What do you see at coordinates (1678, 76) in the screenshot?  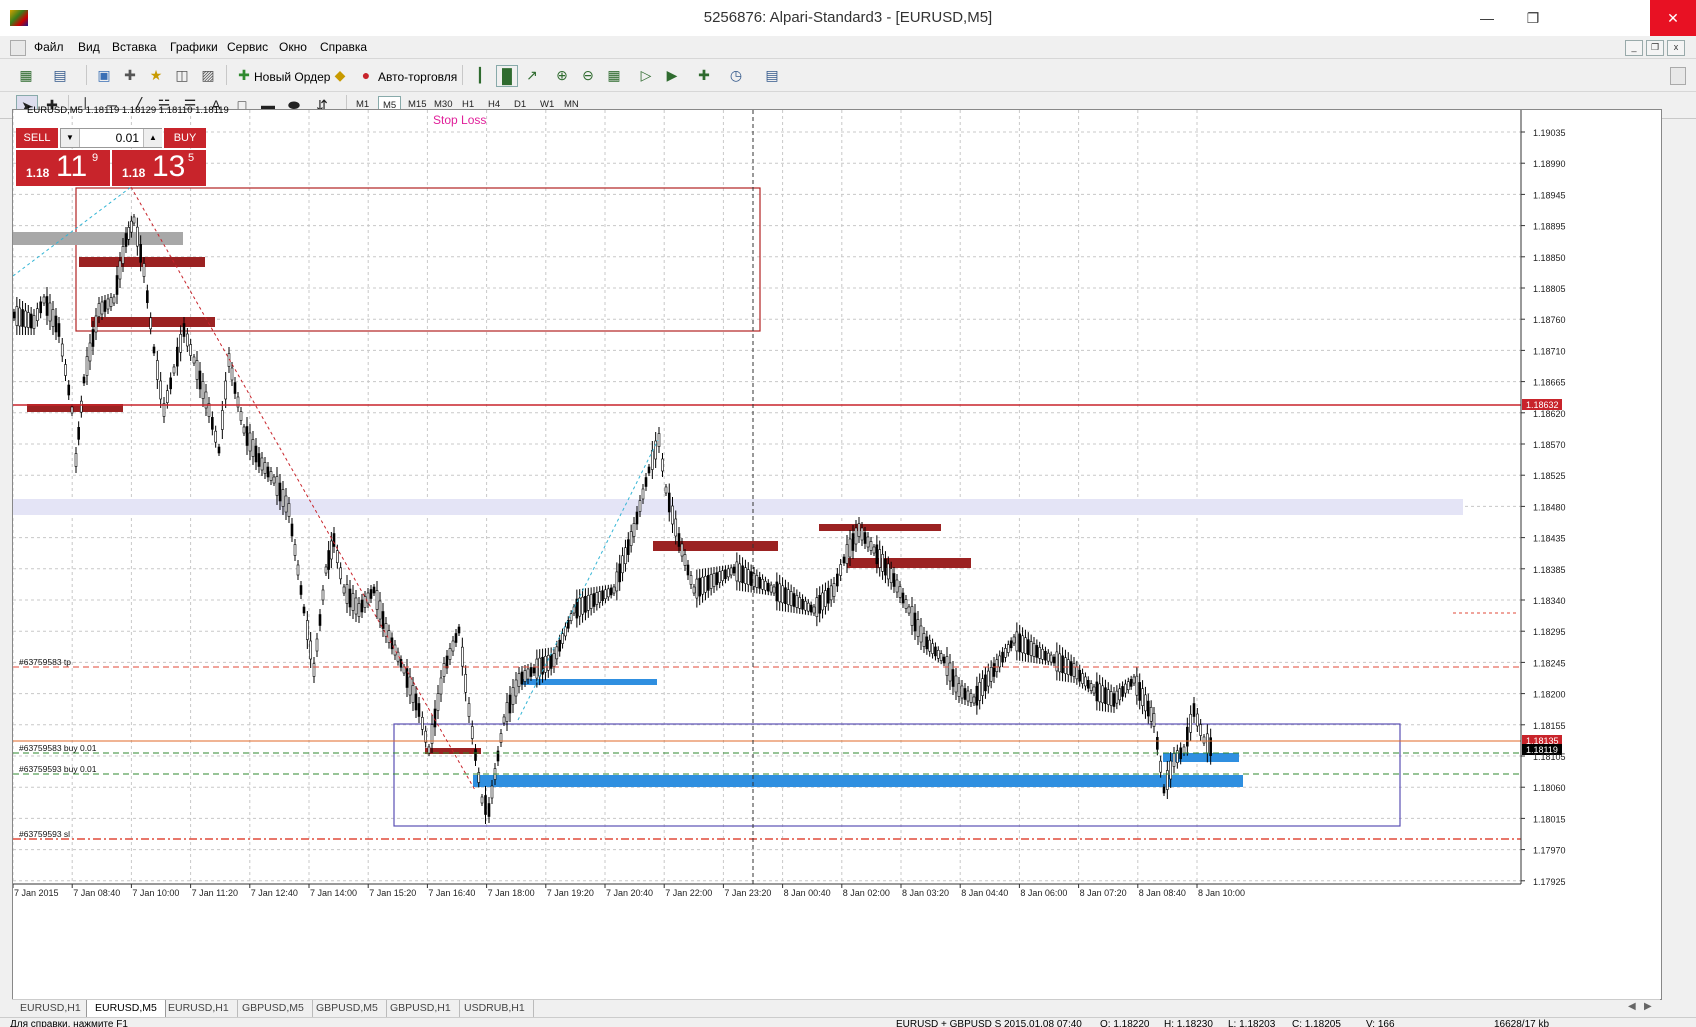 I see `menu-icon` at bounding box center [1678, 76].